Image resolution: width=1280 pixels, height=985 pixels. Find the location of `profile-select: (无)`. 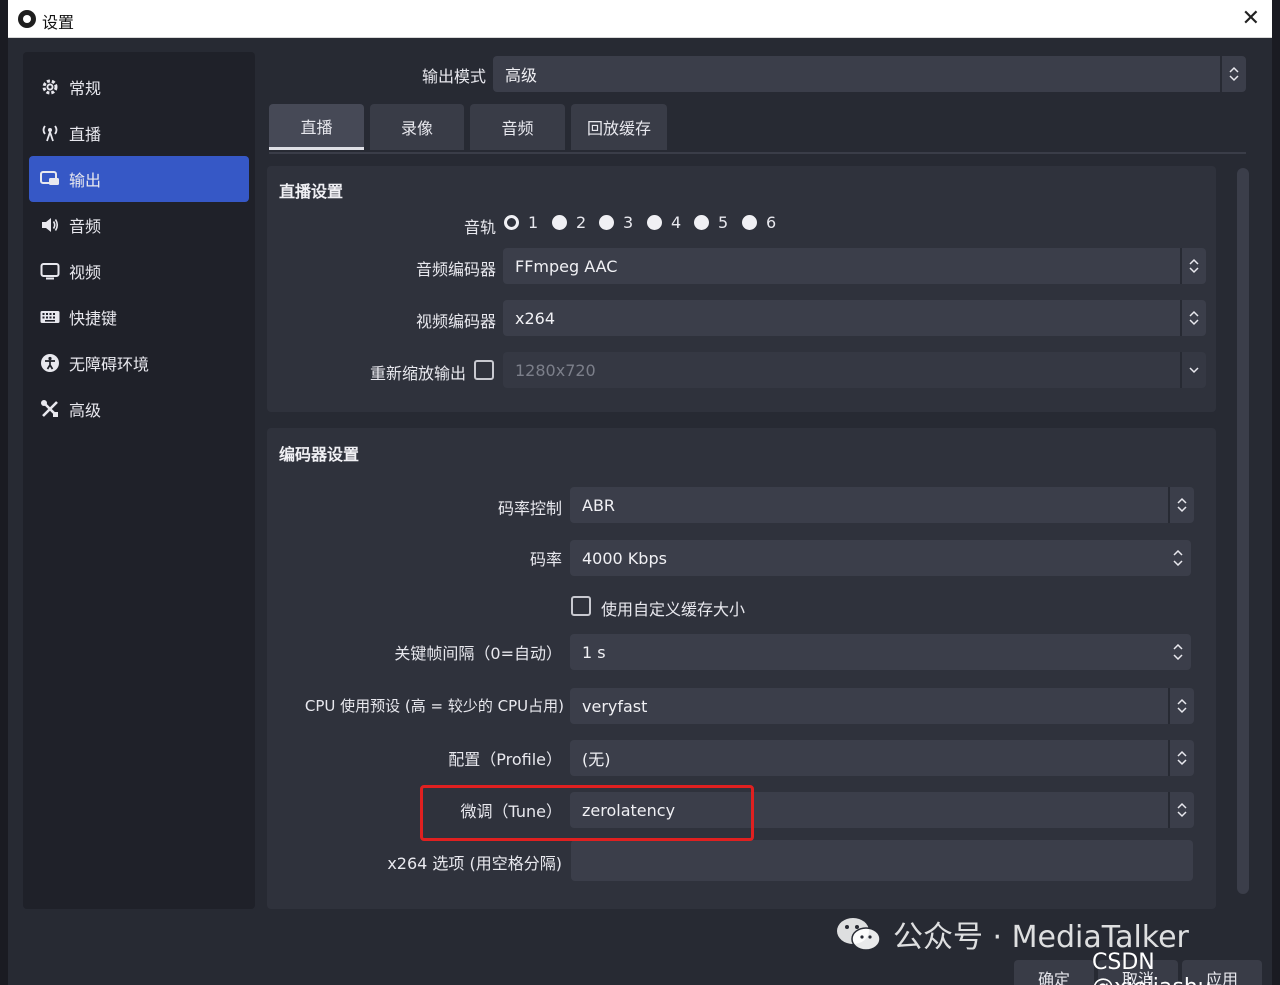

profile-select: (无) is located at coordinates (882, 758).